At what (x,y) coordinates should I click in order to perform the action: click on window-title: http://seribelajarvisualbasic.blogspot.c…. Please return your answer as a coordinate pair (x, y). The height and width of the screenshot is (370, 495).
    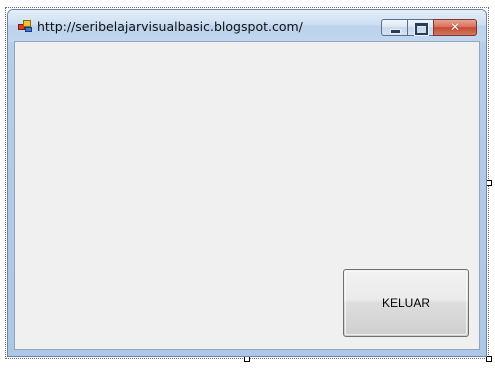
    Looking at the image, I should click on (170, 26).